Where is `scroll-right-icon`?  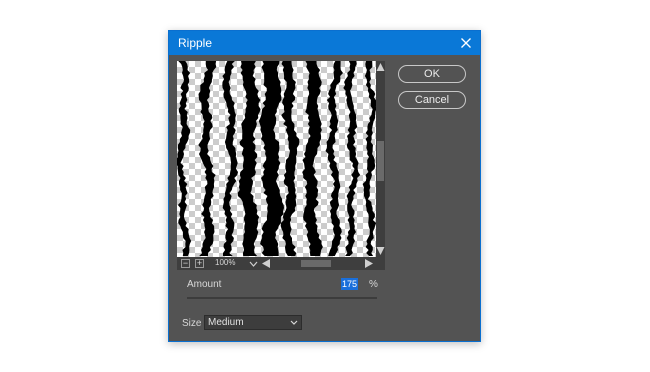
scroll-right-icon is located at coordinates (369, 263).